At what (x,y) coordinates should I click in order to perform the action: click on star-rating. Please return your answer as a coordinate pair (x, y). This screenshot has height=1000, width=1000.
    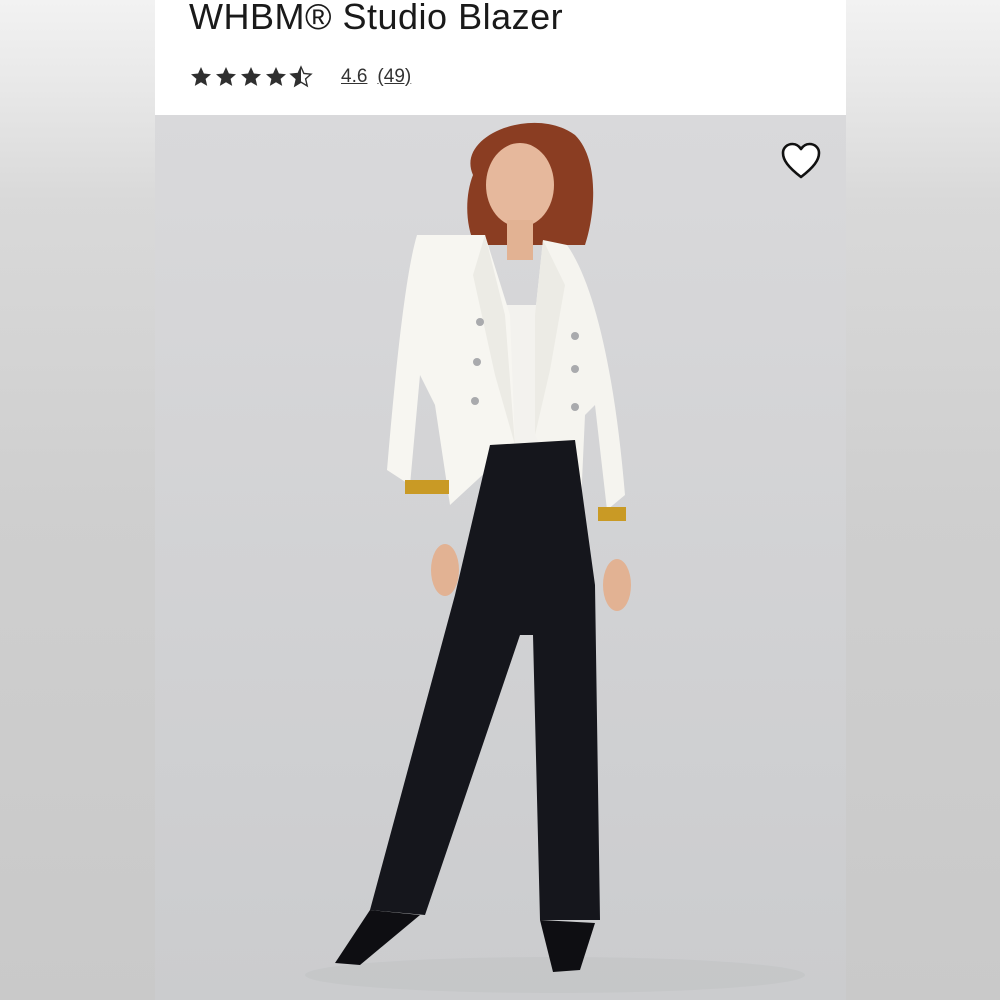
    Looking at the image, I should click on (251, 77).